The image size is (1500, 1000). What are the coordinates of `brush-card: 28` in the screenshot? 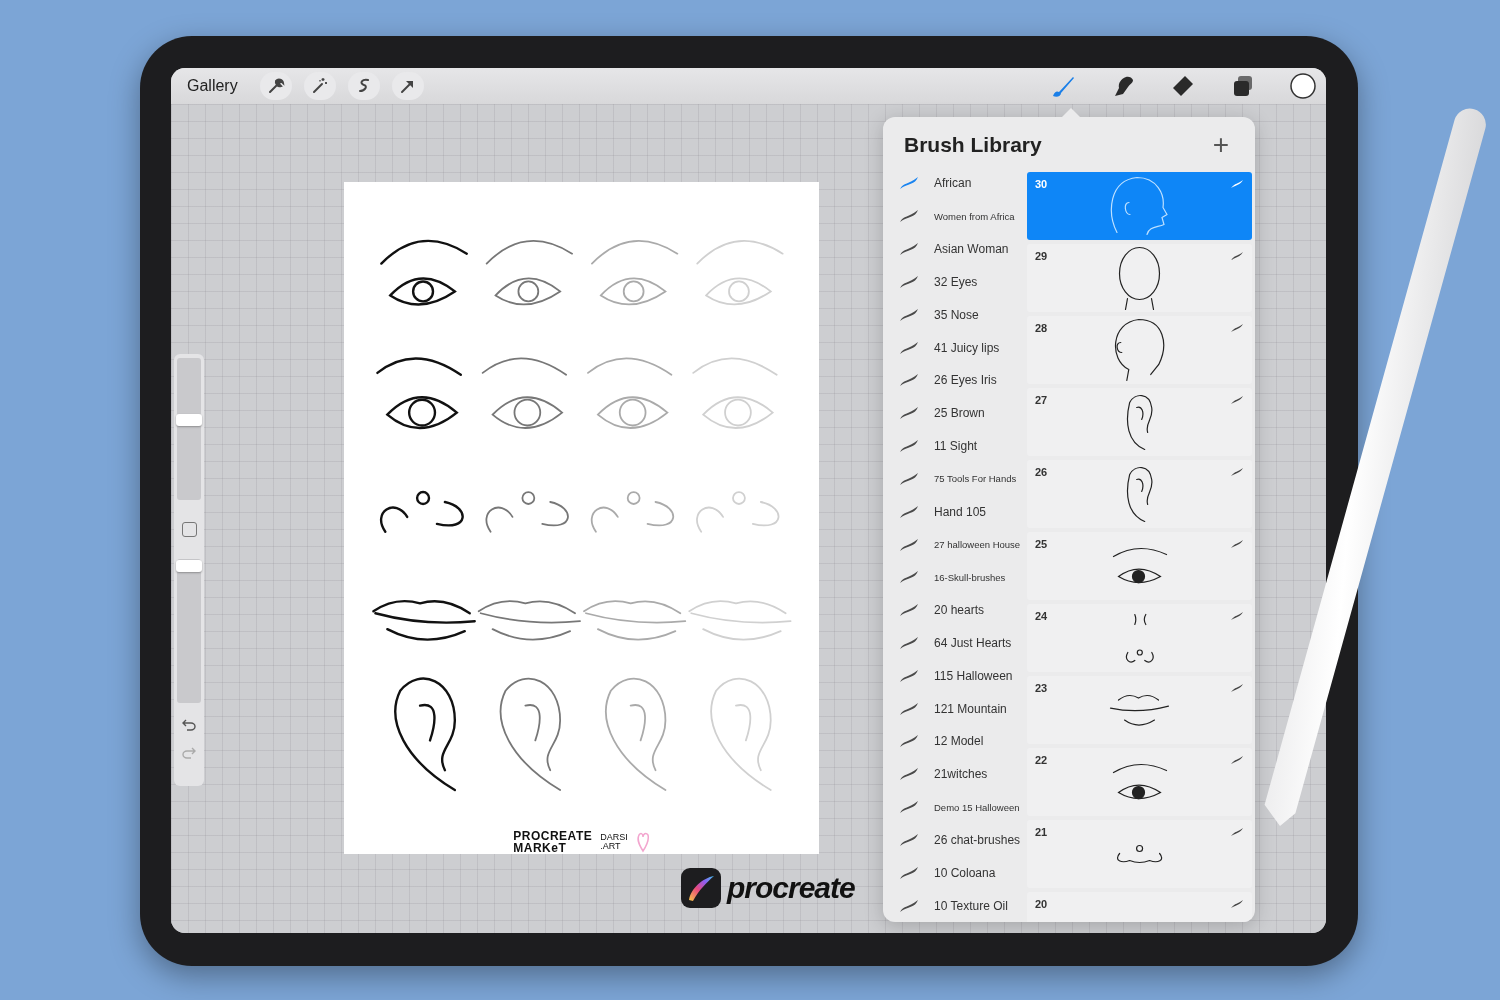 It's located at (1139, 350).